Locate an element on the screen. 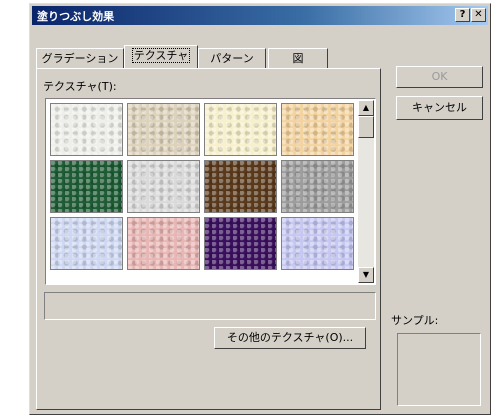 The image size is (497, 419). texture-swatch-white-marble is located at coordinates (163, 186).